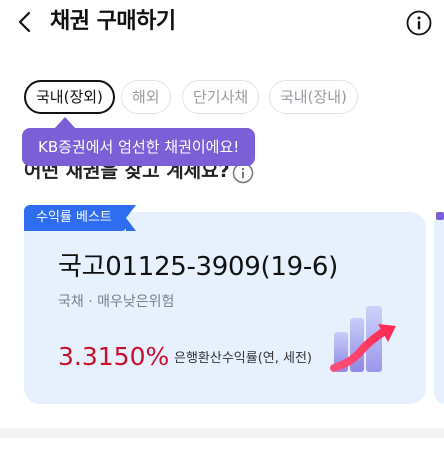 The height and width of the screenshot is (458, 444). I want to click on back-button, so click(26, 22).